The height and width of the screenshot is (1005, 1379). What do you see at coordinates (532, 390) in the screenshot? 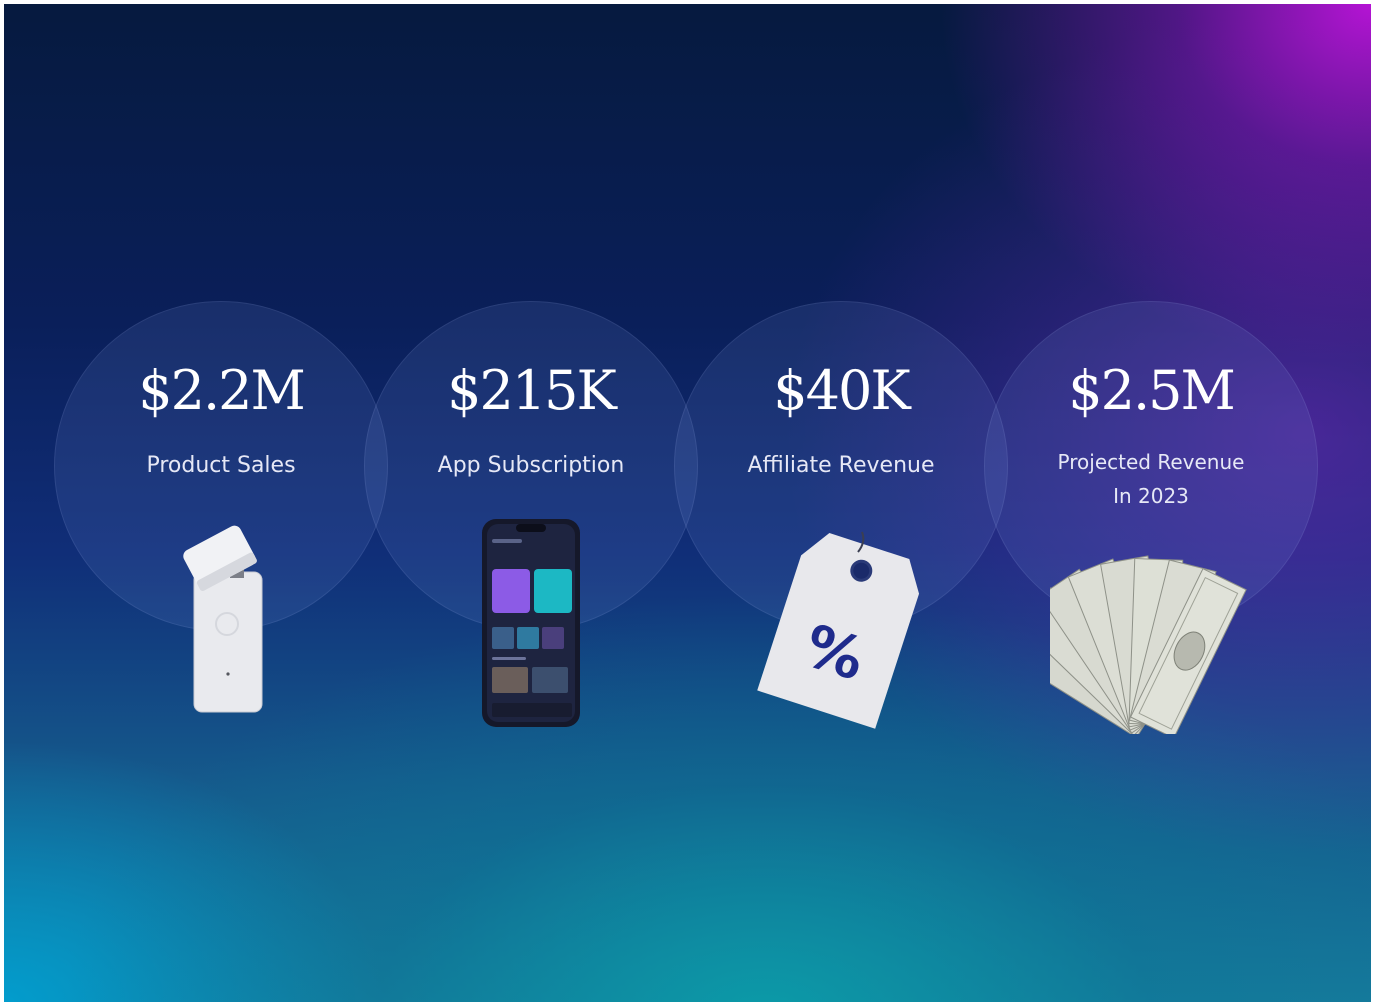
I see `metric-amount: $215K` at bounding box center [532, 390].